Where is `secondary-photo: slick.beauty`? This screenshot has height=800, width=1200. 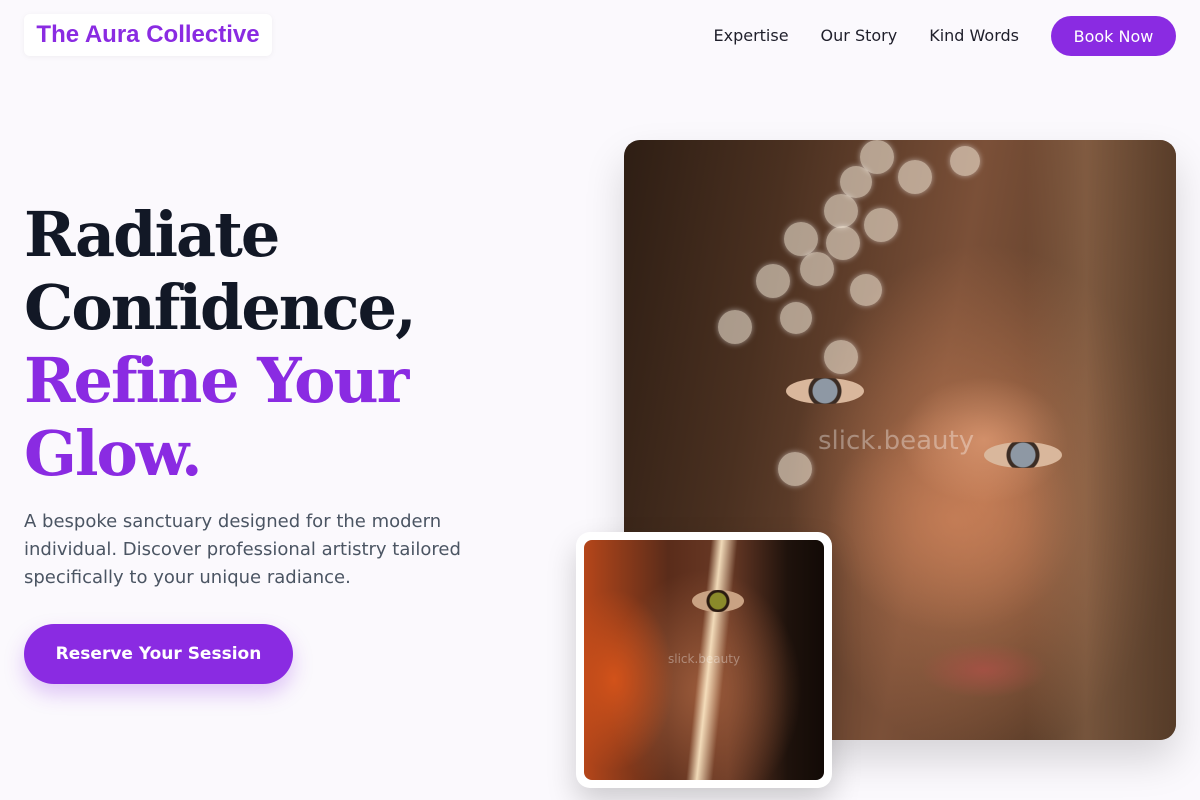
secondary-photo: slick.beauty is located at coordinates (704, 660).